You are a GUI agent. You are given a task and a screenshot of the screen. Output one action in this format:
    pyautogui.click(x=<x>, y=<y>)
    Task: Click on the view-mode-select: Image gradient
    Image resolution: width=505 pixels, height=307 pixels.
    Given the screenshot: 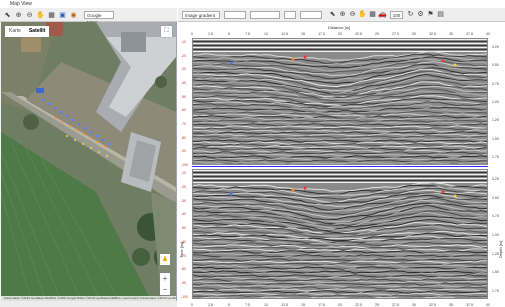 What is the action you would take?
    pyautogui.click(x=201, y=15)
    